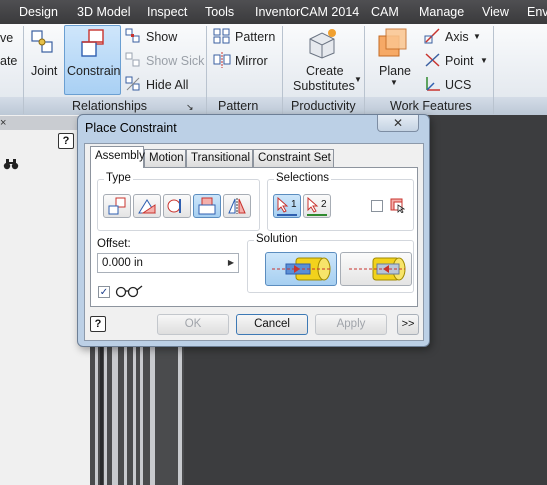  I want to click on symmetry-icon, so click(237, 206).